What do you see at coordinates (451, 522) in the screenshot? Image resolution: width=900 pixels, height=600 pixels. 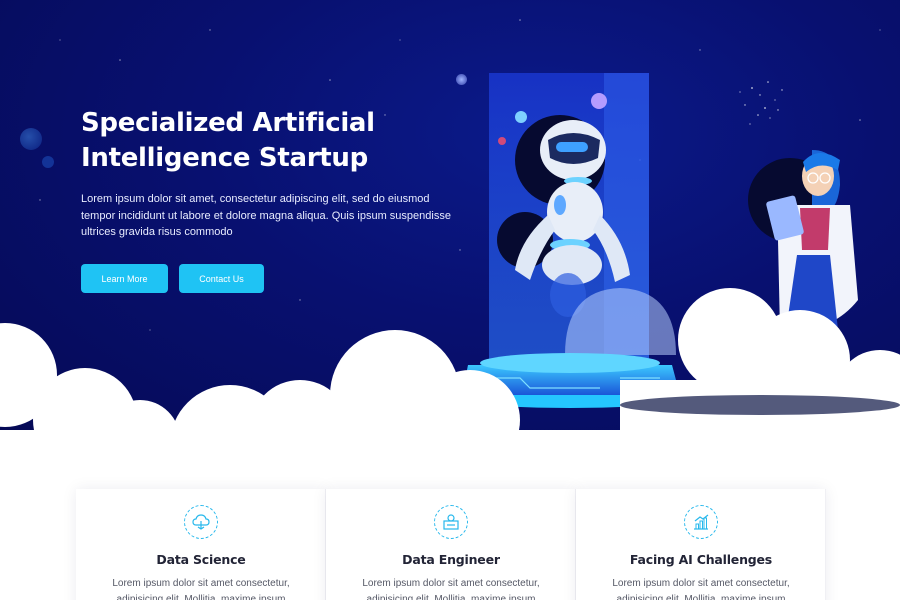 I see `data-engineer-icon` at bounding box center [451, 522].